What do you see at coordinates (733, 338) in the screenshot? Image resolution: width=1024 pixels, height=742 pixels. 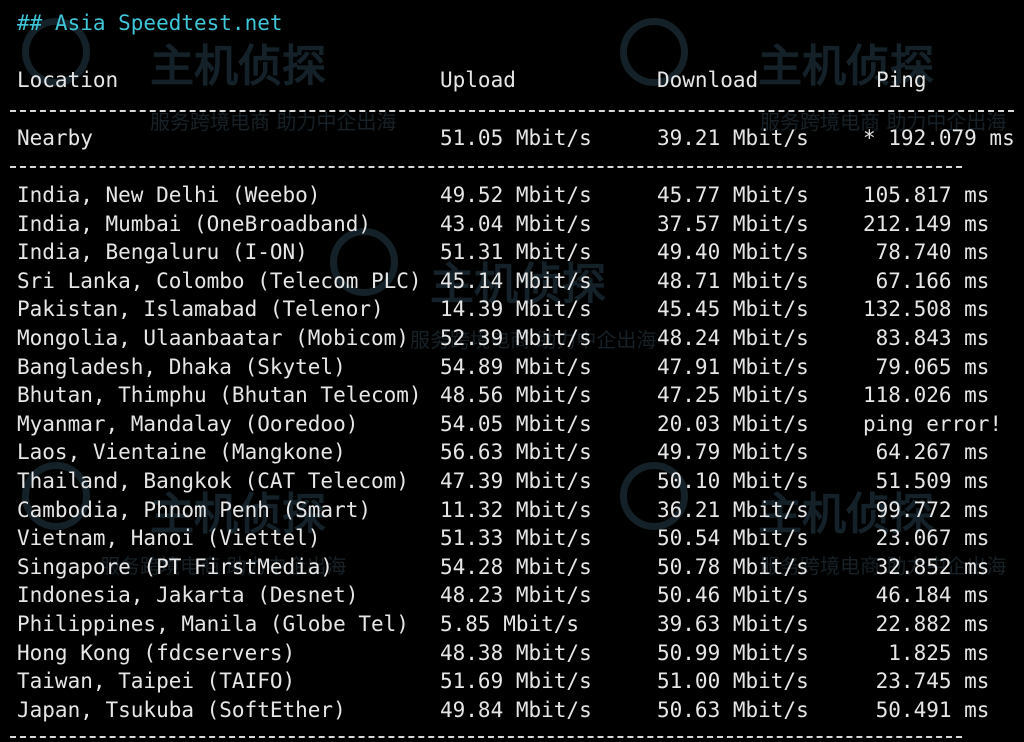 I see `row-download: 48.24 Mbit/s` at bounding box center [733, 338].